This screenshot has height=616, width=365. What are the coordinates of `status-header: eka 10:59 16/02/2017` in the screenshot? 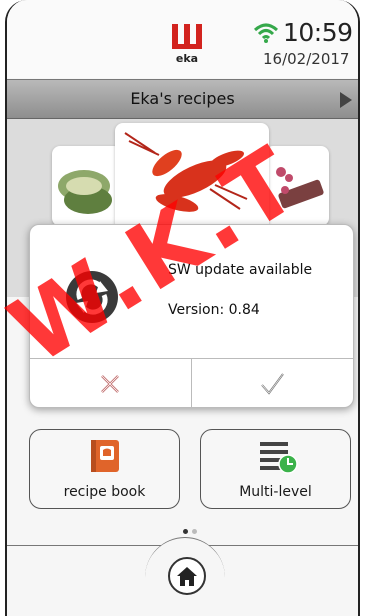 It's located at (182, 39).